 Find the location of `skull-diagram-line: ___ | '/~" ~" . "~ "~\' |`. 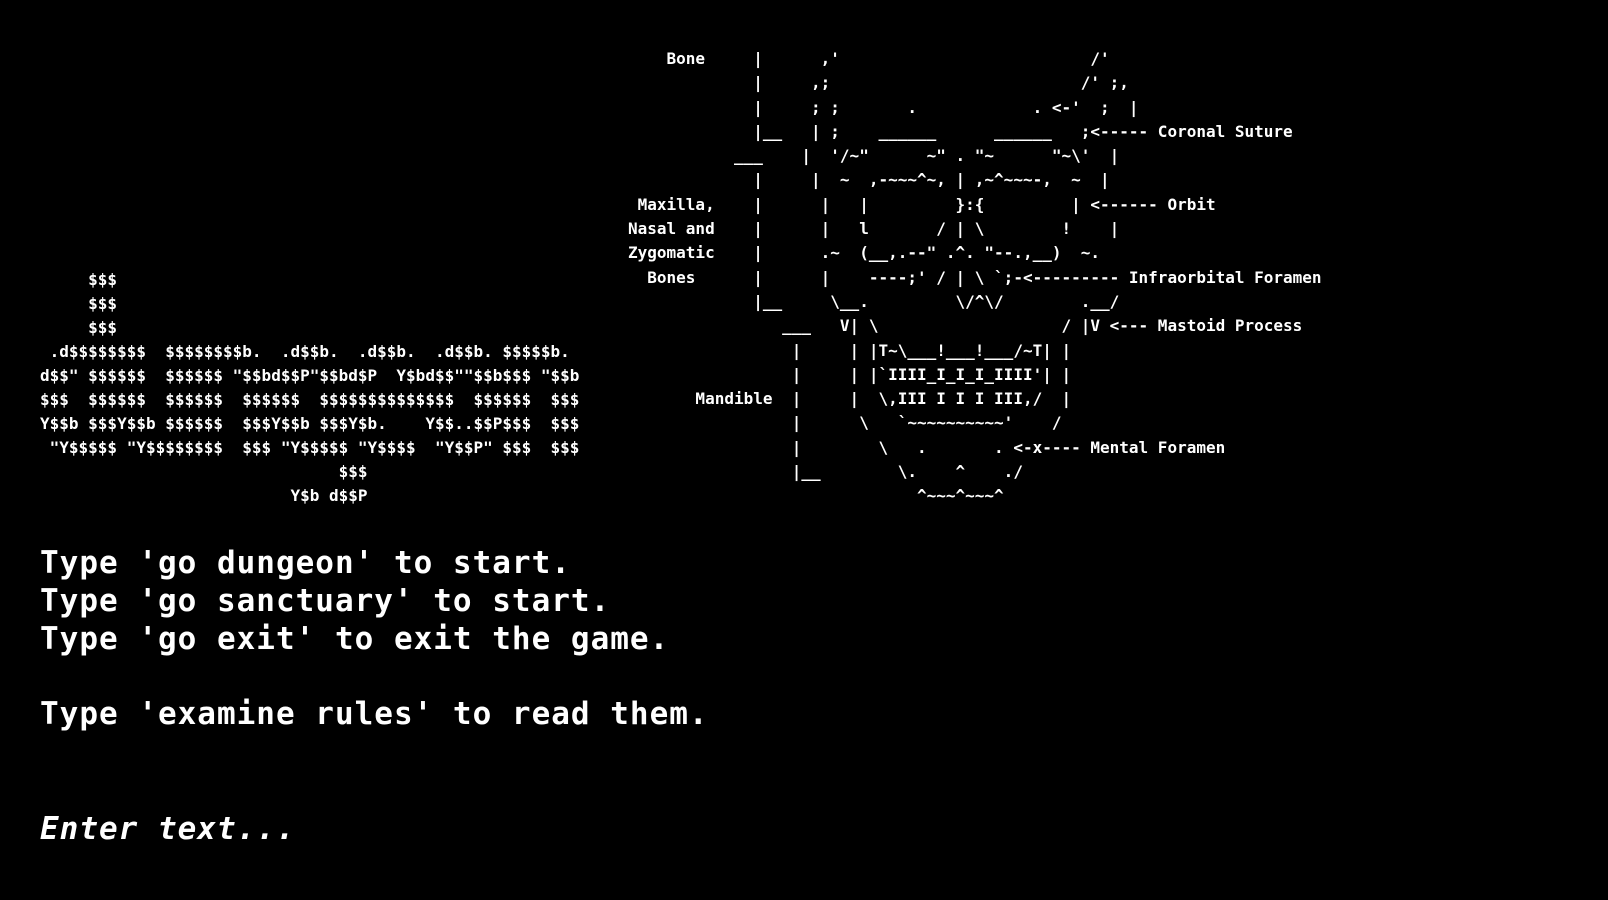

skull-diagram-line: ___ | '/~" ~" . "~ "~\' | is located at coordinates (874, 156).